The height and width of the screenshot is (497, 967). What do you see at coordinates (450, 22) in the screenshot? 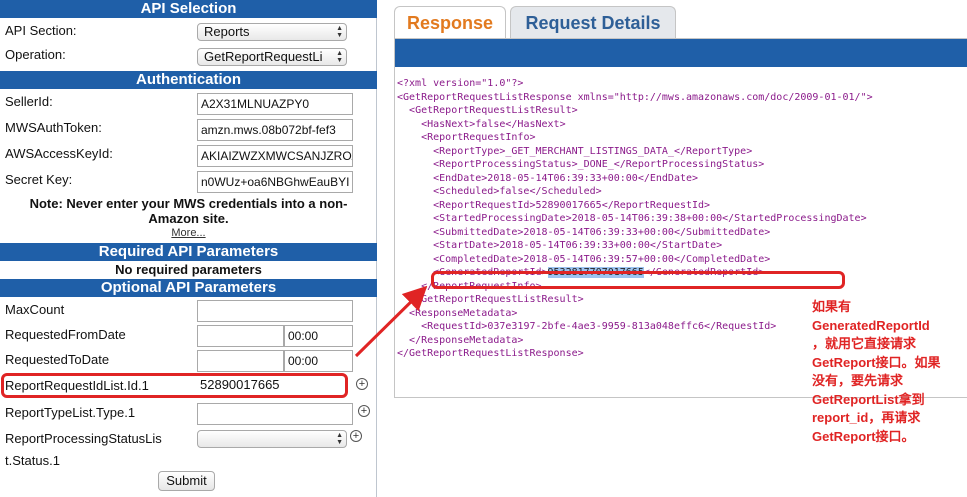
I see `tab-response: Response` at bounding box center [450, 22].